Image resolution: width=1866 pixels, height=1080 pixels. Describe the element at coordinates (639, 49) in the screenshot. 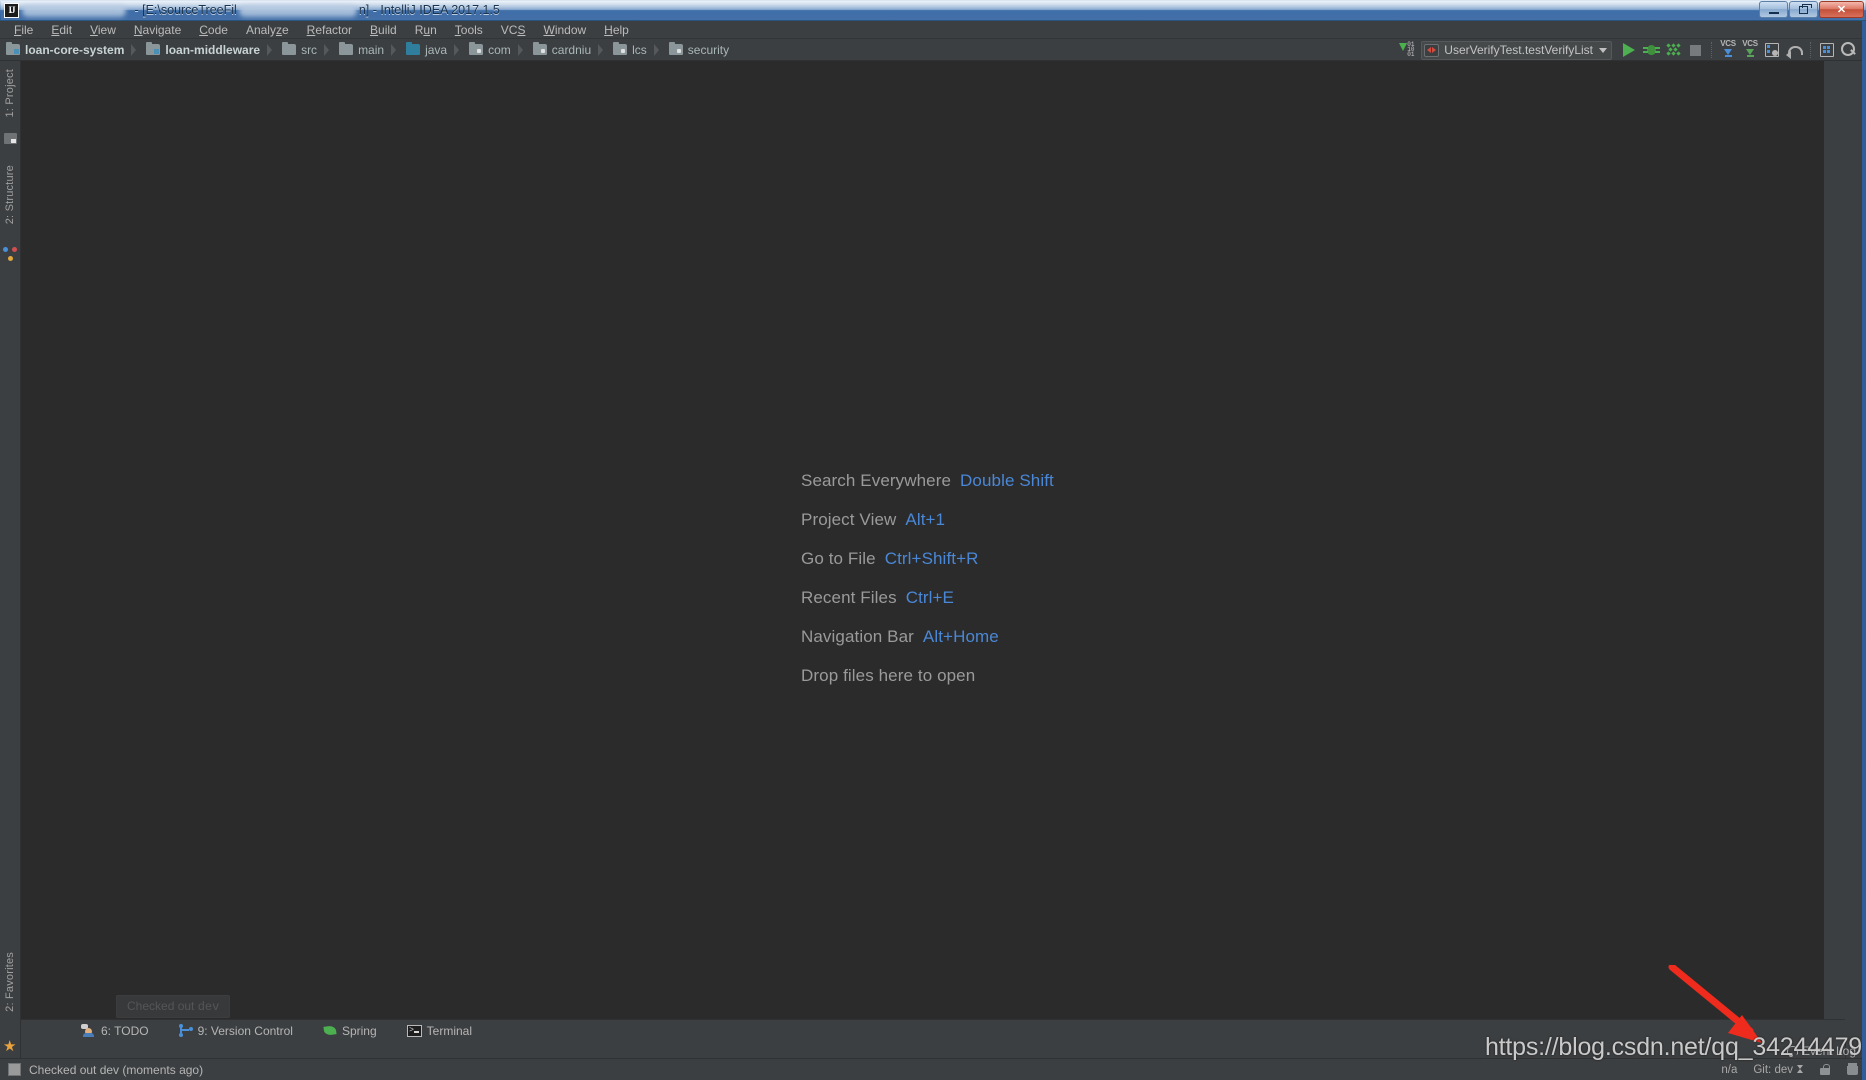

I see `breadcrumb-label: lcs` at that location.